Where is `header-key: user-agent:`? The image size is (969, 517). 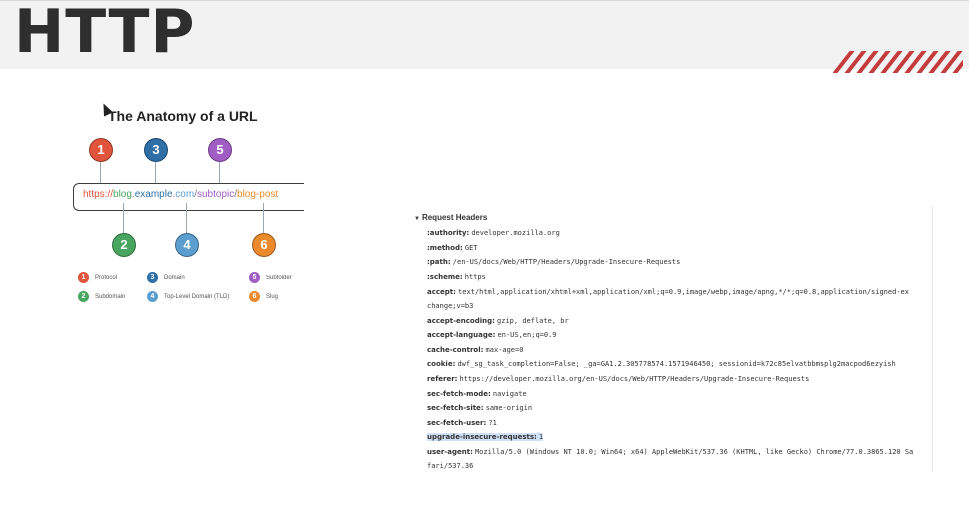
header-key: user-agent: is located at coordinates (450, 452).